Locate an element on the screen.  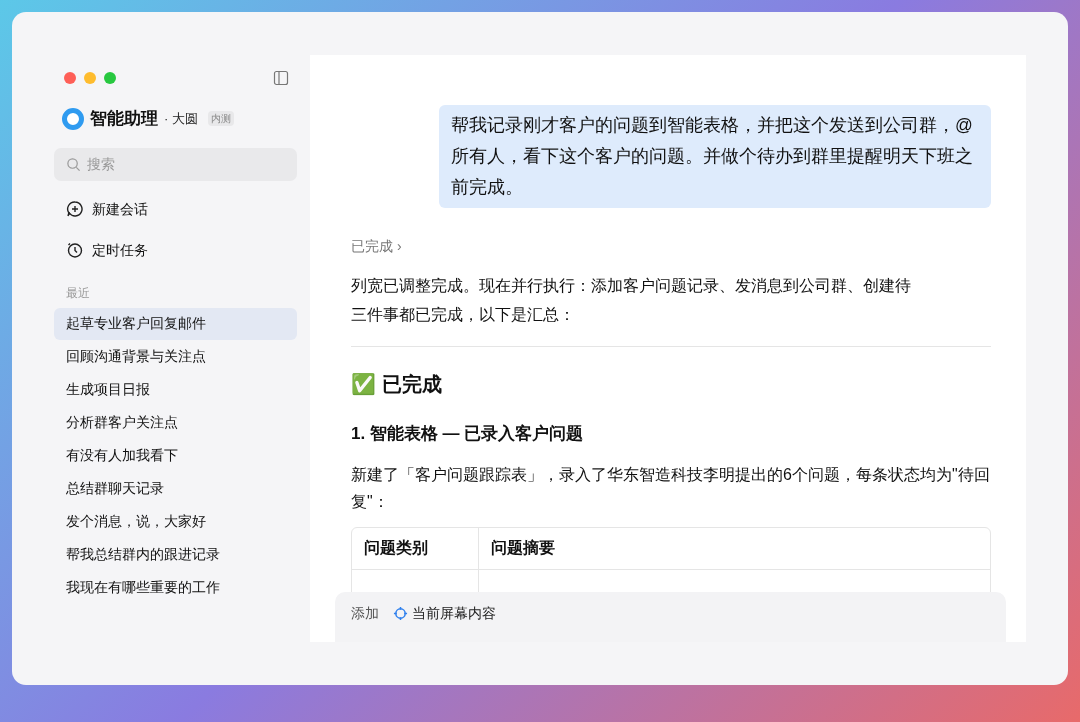
add-label: 添加 is located at coordinates (365, 613).